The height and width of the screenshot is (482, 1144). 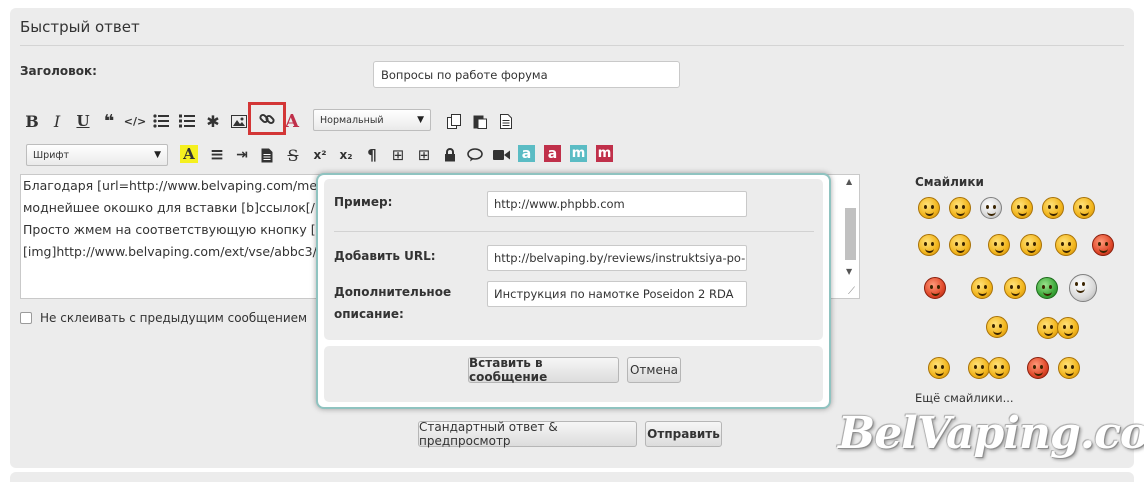 What do you see at coordinates (352, 120) in the screenshot?
I see `font-size-select-value: Нормальный` at bounding box center [352, 120].